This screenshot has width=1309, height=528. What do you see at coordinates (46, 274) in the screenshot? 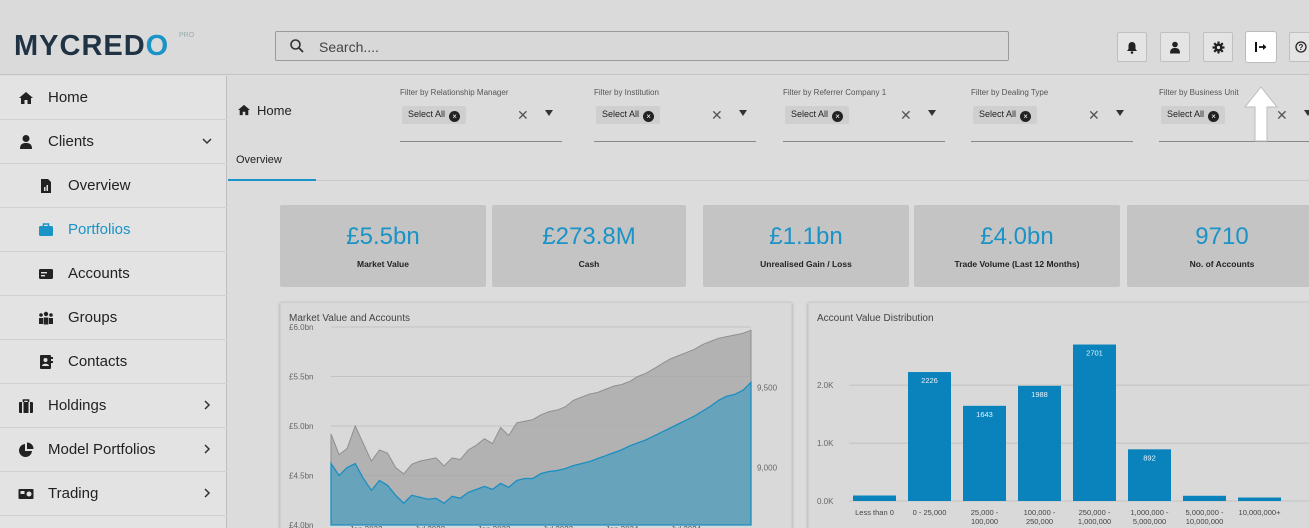
I see `card-icon` at bounding box center [46, 274].